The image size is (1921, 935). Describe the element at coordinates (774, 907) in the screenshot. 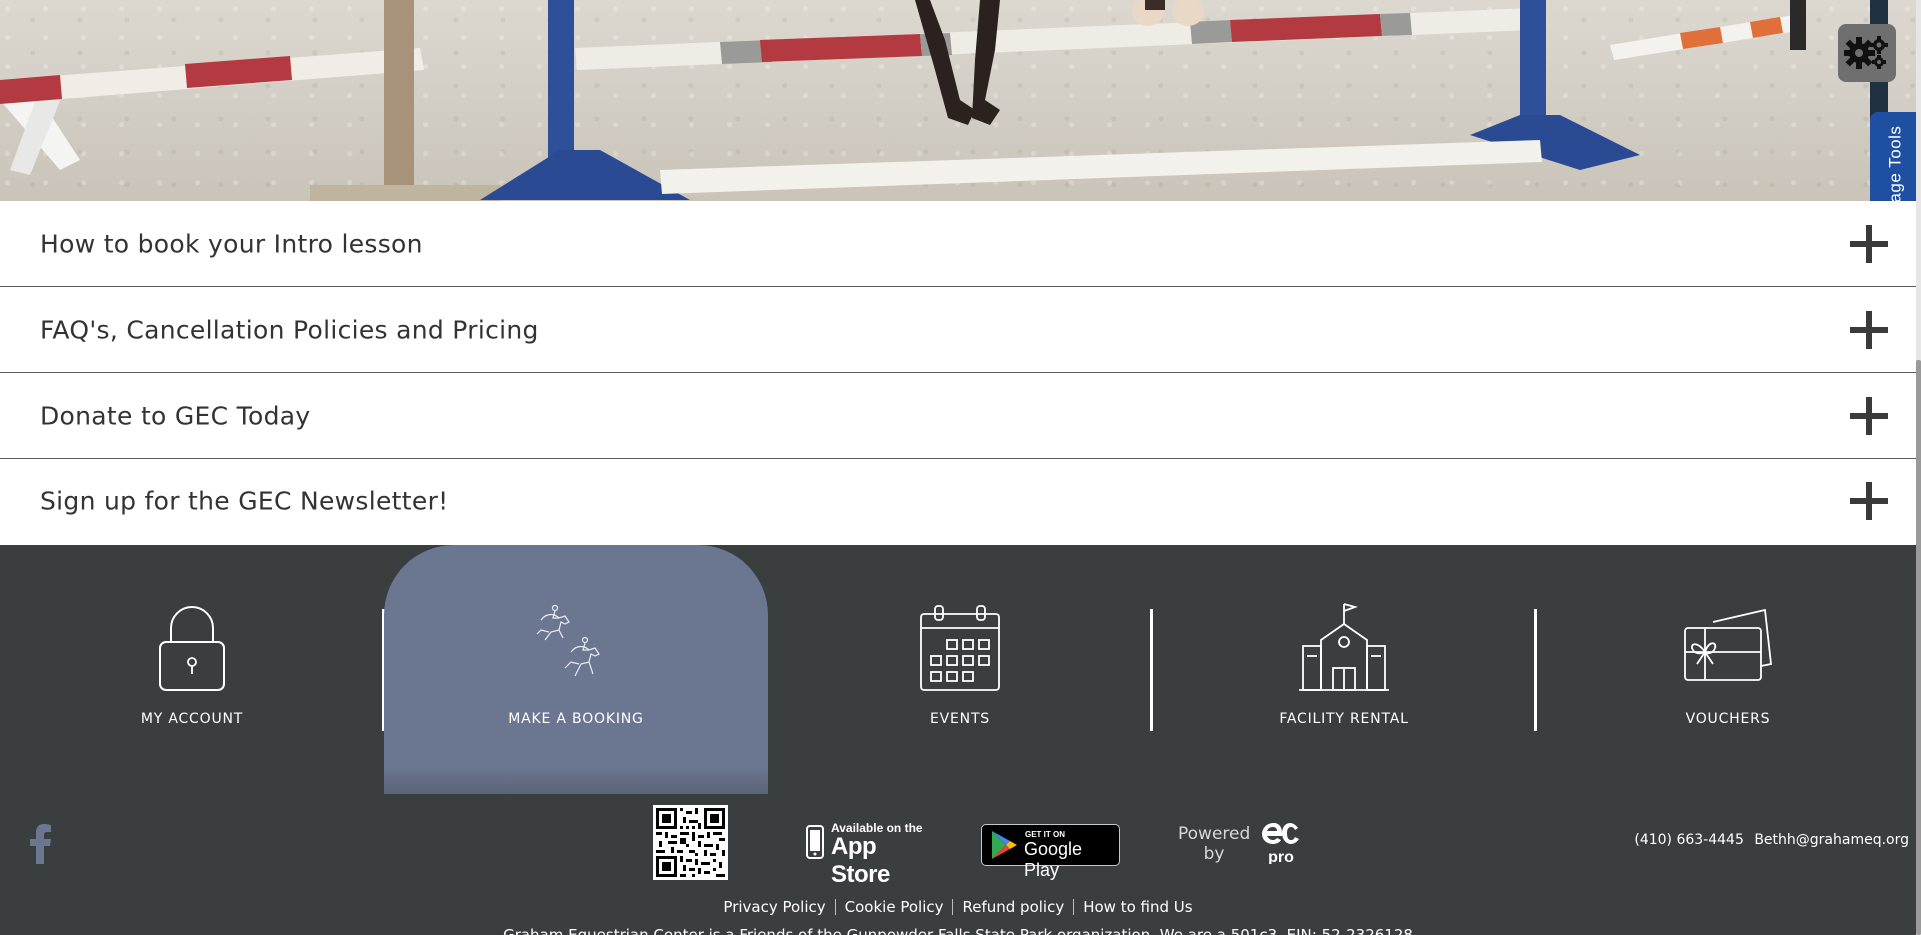

I see `privacy-policy-link: Privacy Policy` at that location.